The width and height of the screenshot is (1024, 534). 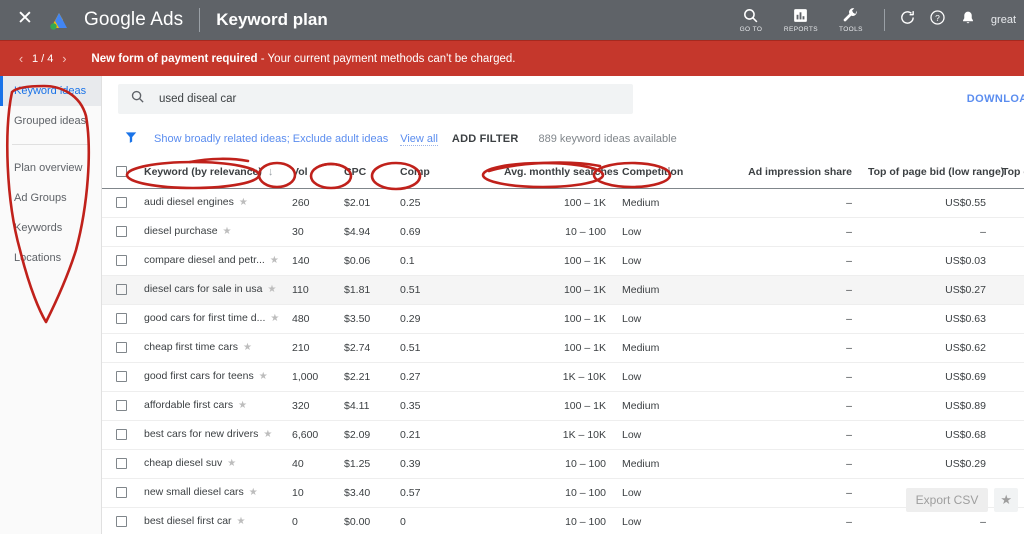 I want to click on sidebar-item-grouped-ideas: Grouped ideas, so click(x=50, y=121).